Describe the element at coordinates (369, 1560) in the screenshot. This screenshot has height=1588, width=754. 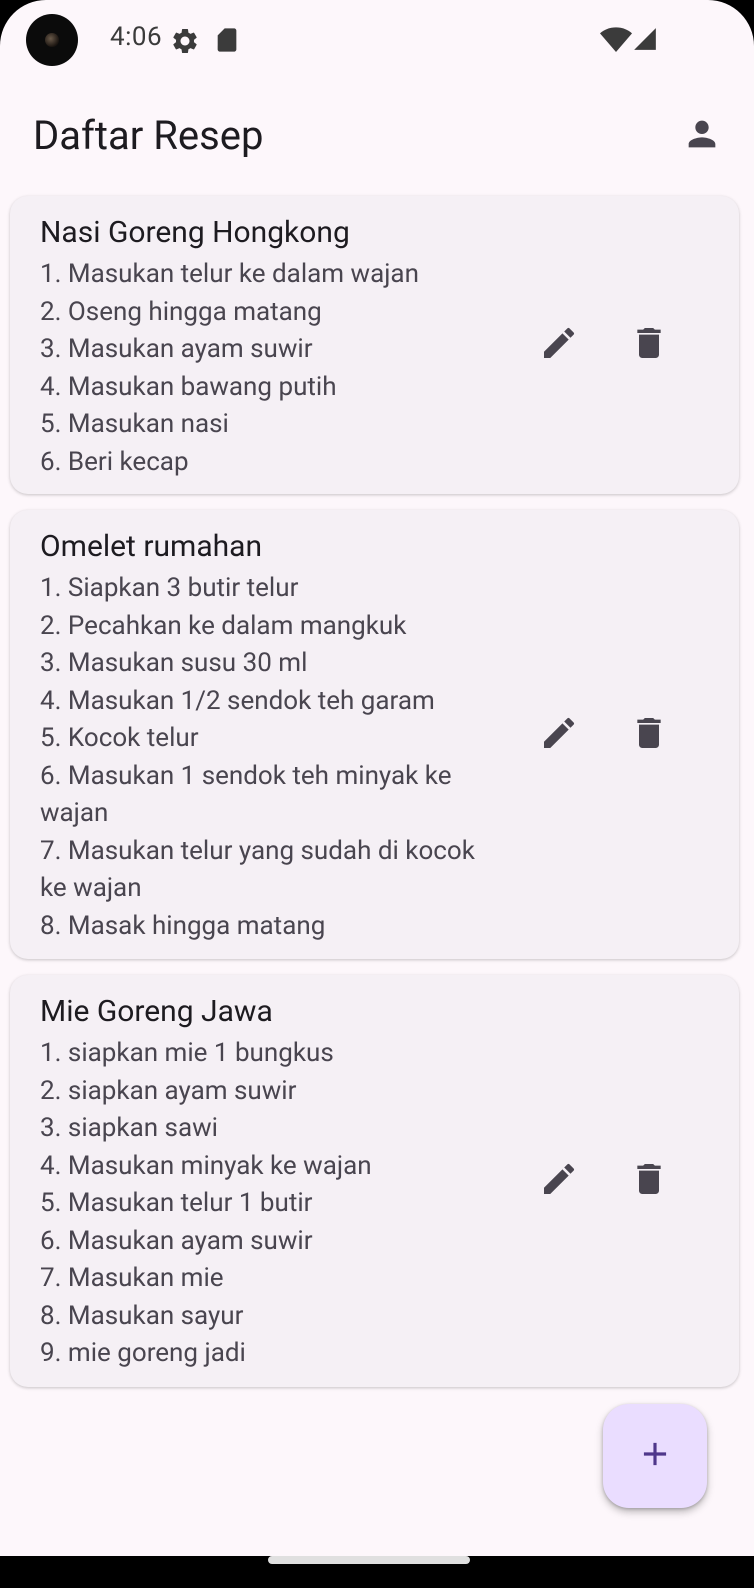
I see `home-gesture-handle` at that location.